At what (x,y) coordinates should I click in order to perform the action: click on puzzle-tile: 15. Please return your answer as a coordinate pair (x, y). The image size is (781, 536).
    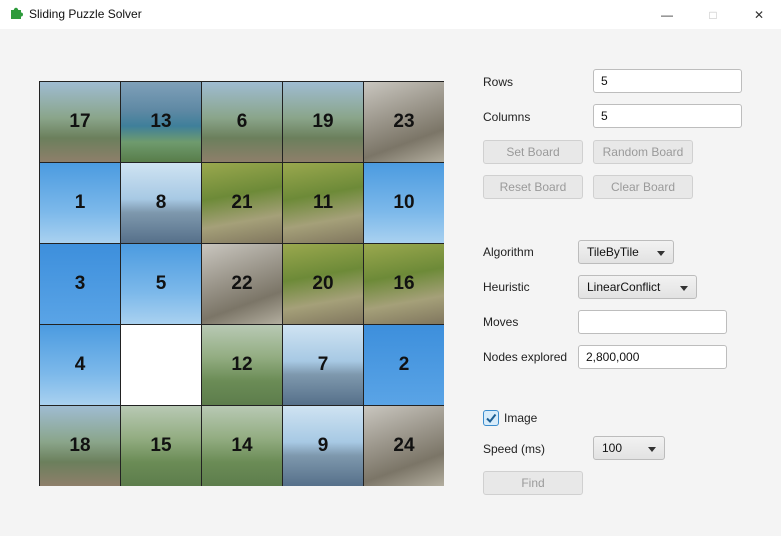
    Looking at the image, I should click on (161, 446).